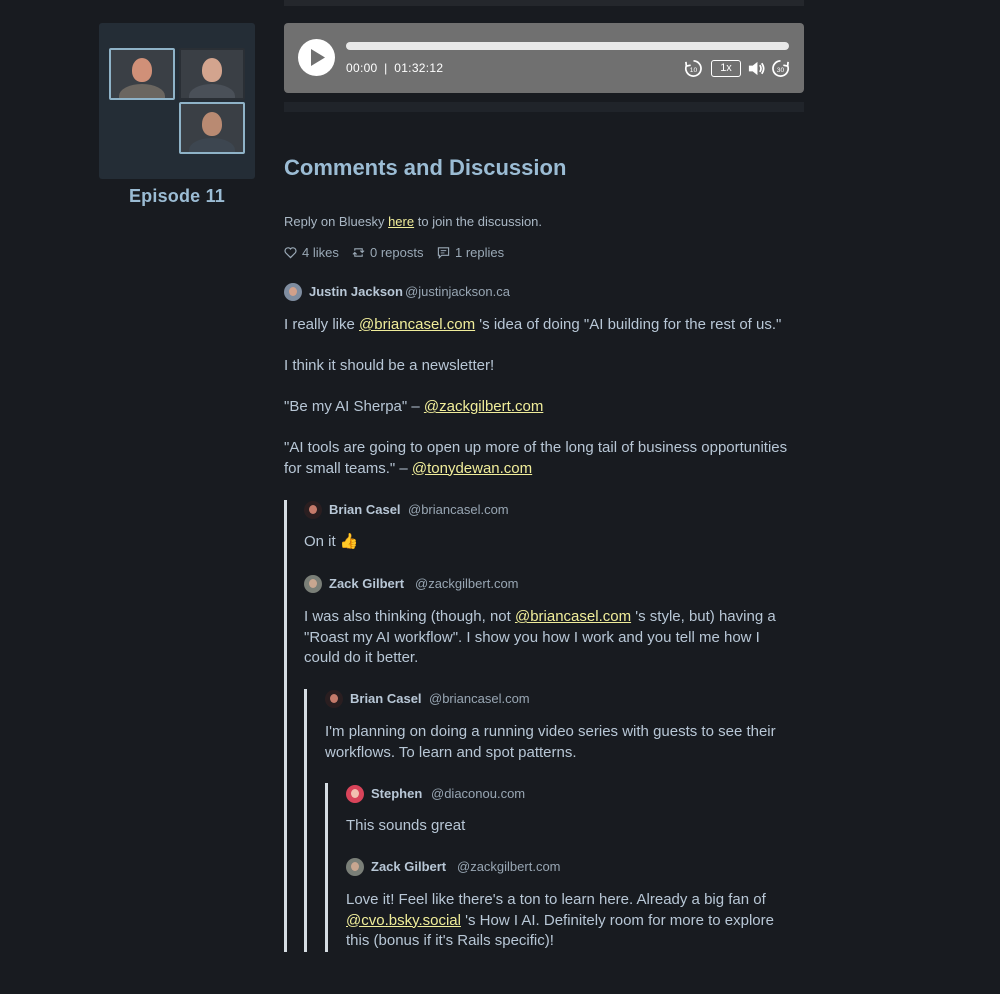 The height and width of the screenshot is (994, 1000). I want to click on top-media-strip, so click(544, 3).